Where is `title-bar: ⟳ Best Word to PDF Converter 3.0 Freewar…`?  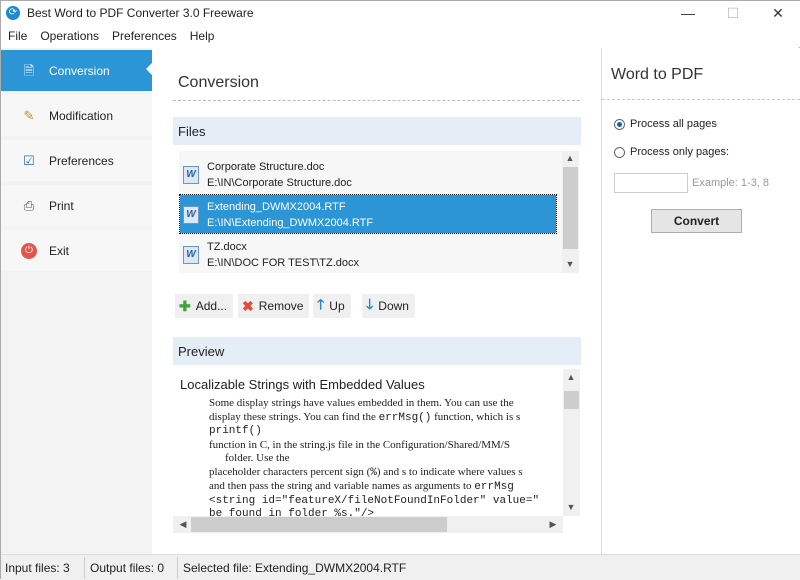 title-bar: ⟳ Best Word to PDF Converter 3.0 Freewar… is located at coordinates (400, 13).